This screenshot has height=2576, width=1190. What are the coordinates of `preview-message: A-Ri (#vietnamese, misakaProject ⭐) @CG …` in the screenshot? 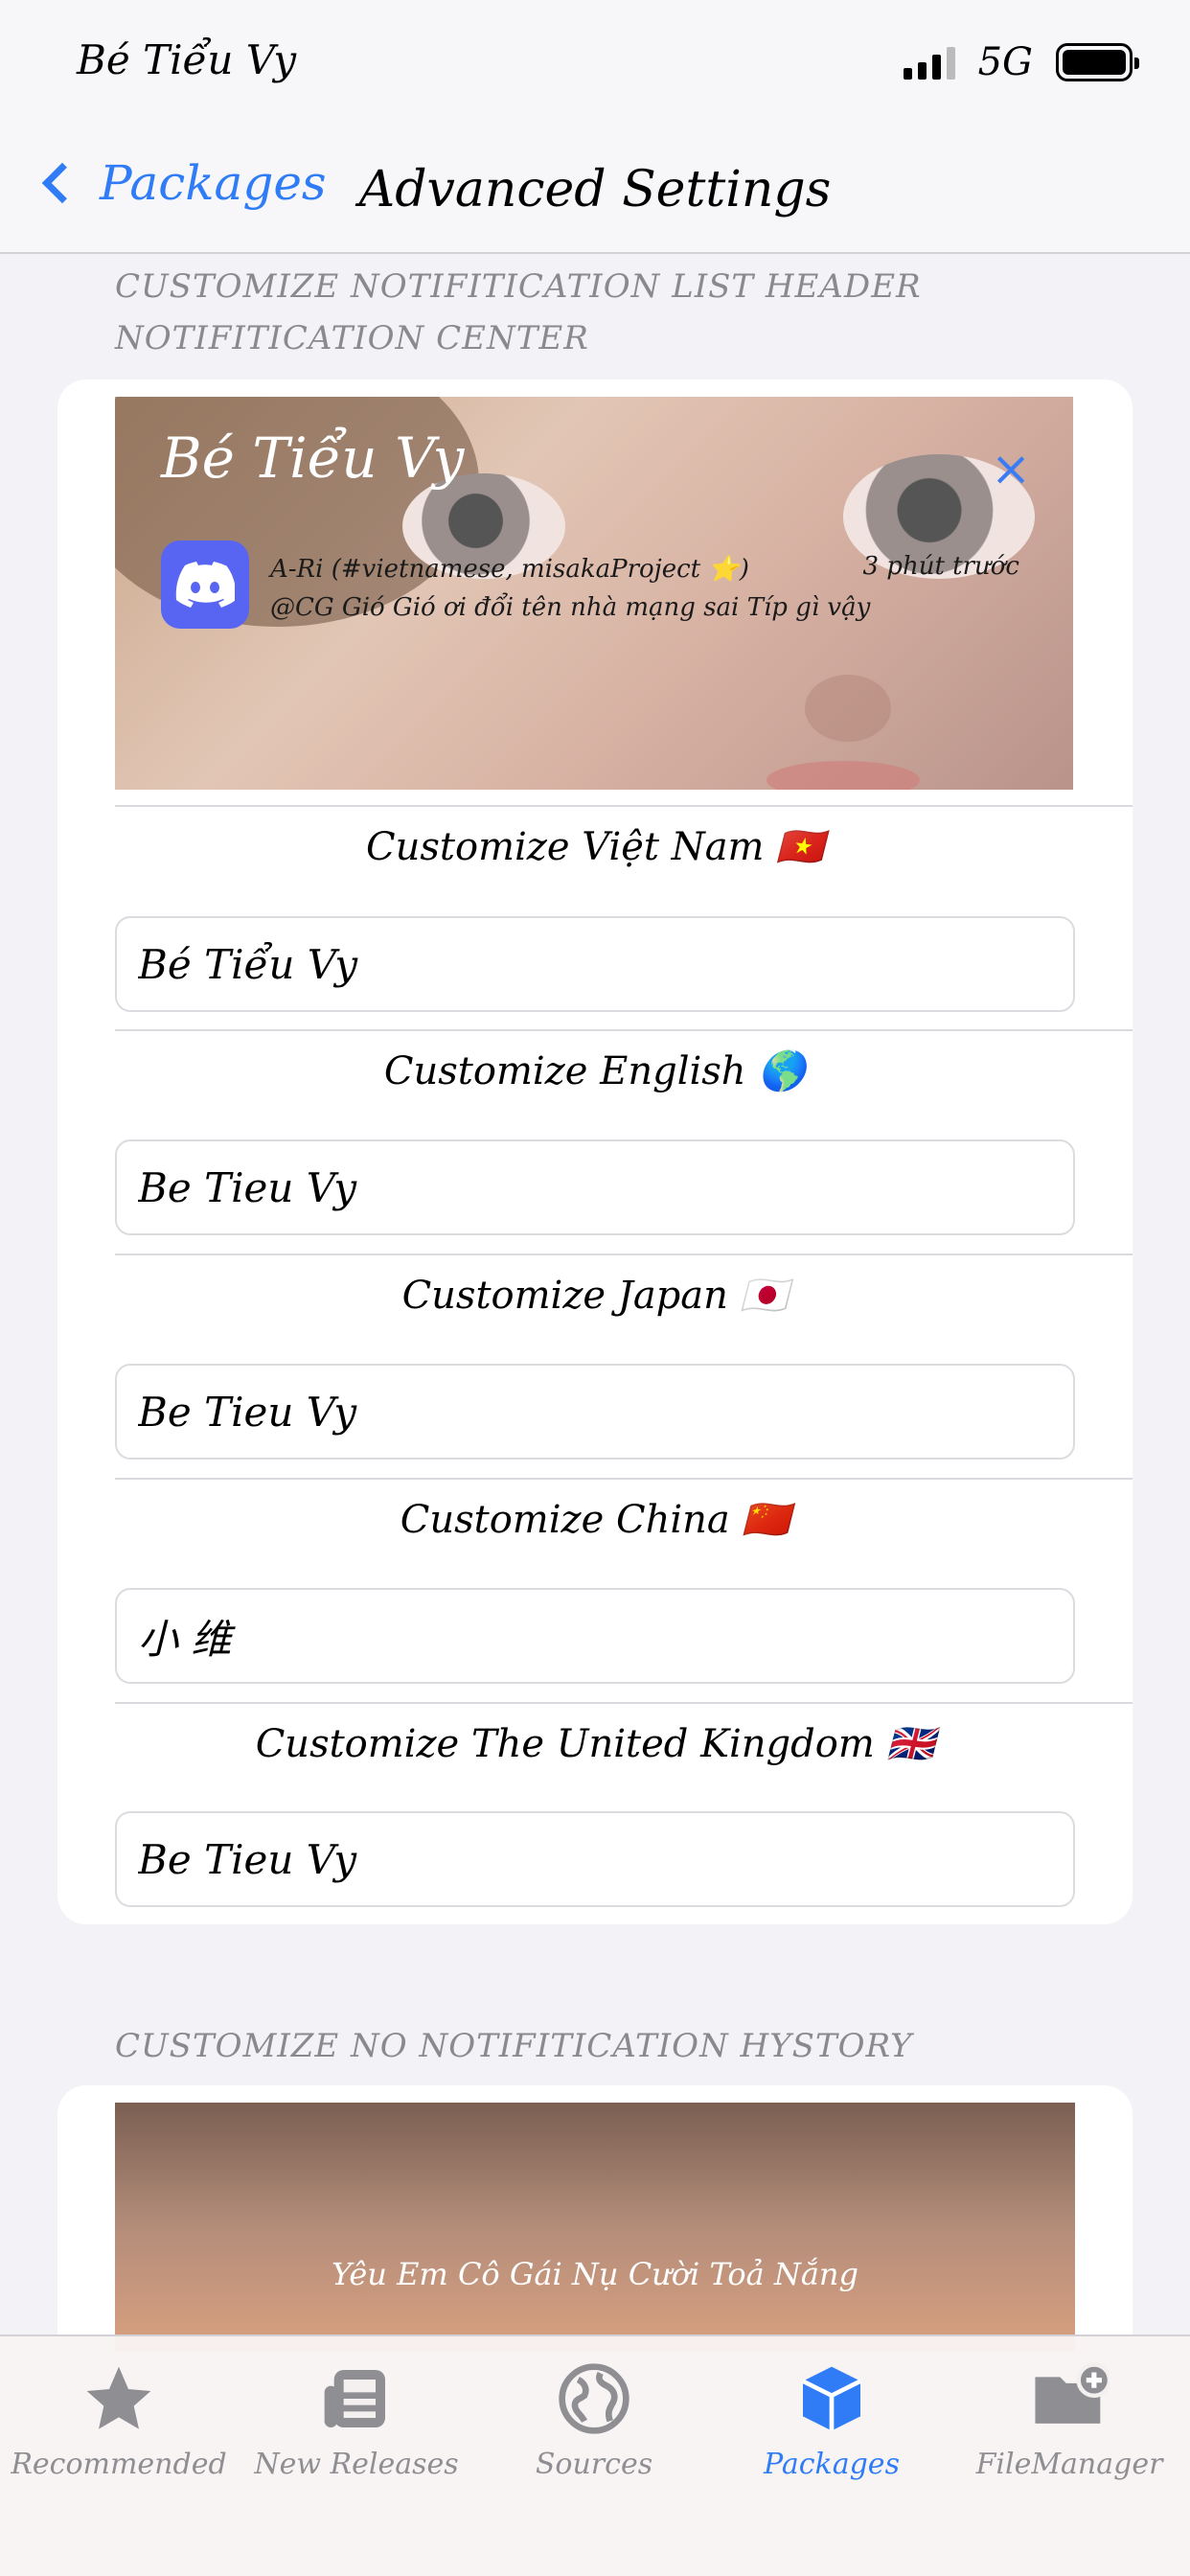 It's located at (570, 588).